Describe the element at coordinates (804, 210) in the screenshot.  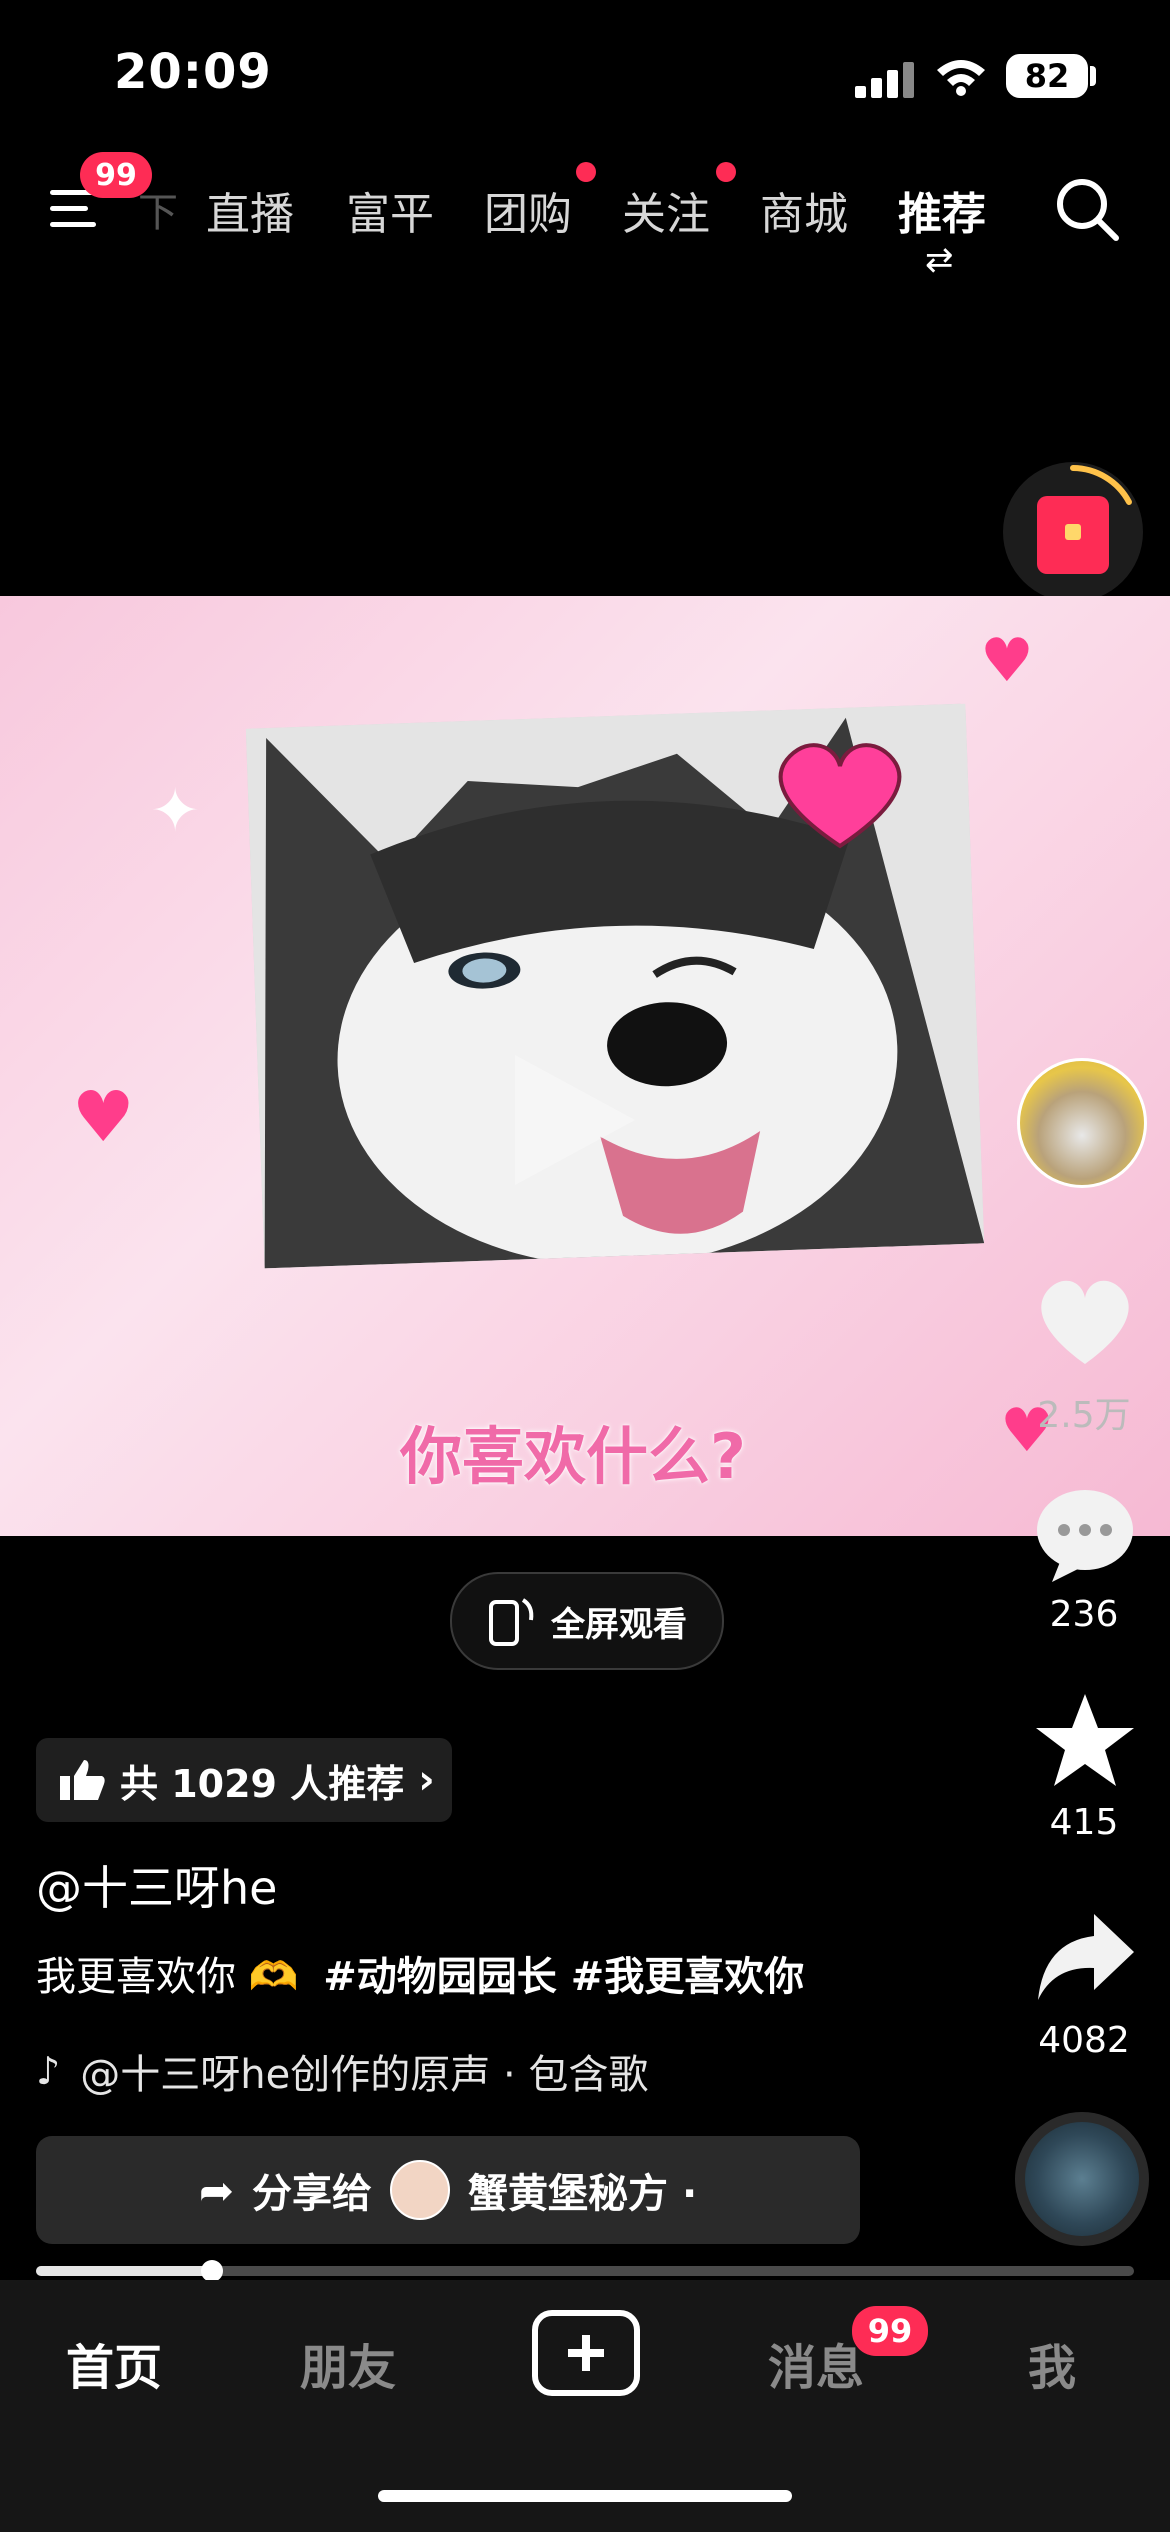
I see `tab-mall: 商城` at that location.